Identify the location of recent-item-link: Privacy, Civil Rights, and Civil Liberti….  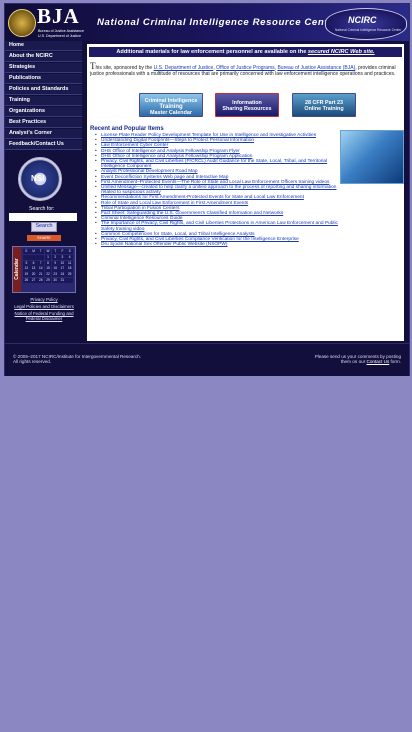
(220, 164).